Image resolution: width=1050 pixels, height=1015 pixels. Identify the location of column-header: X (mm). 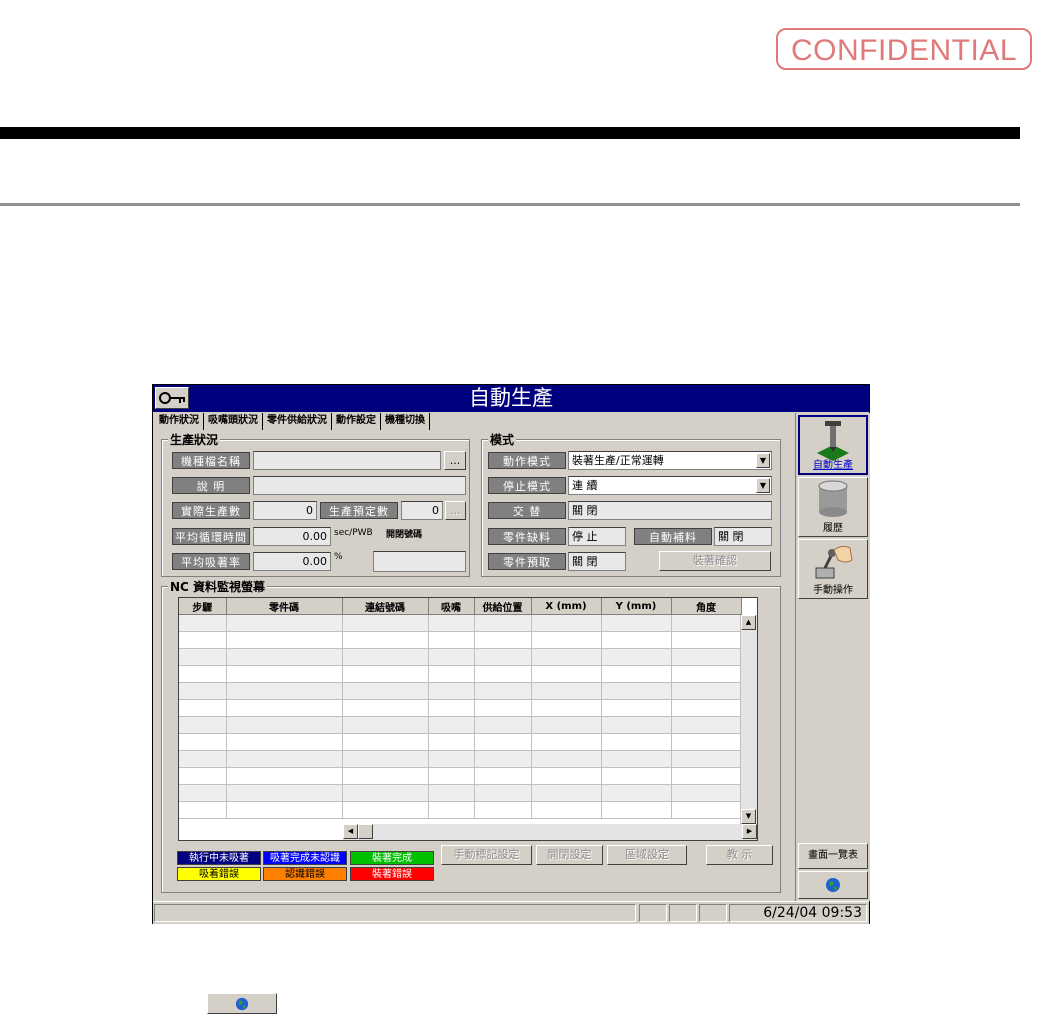
(566, 606).